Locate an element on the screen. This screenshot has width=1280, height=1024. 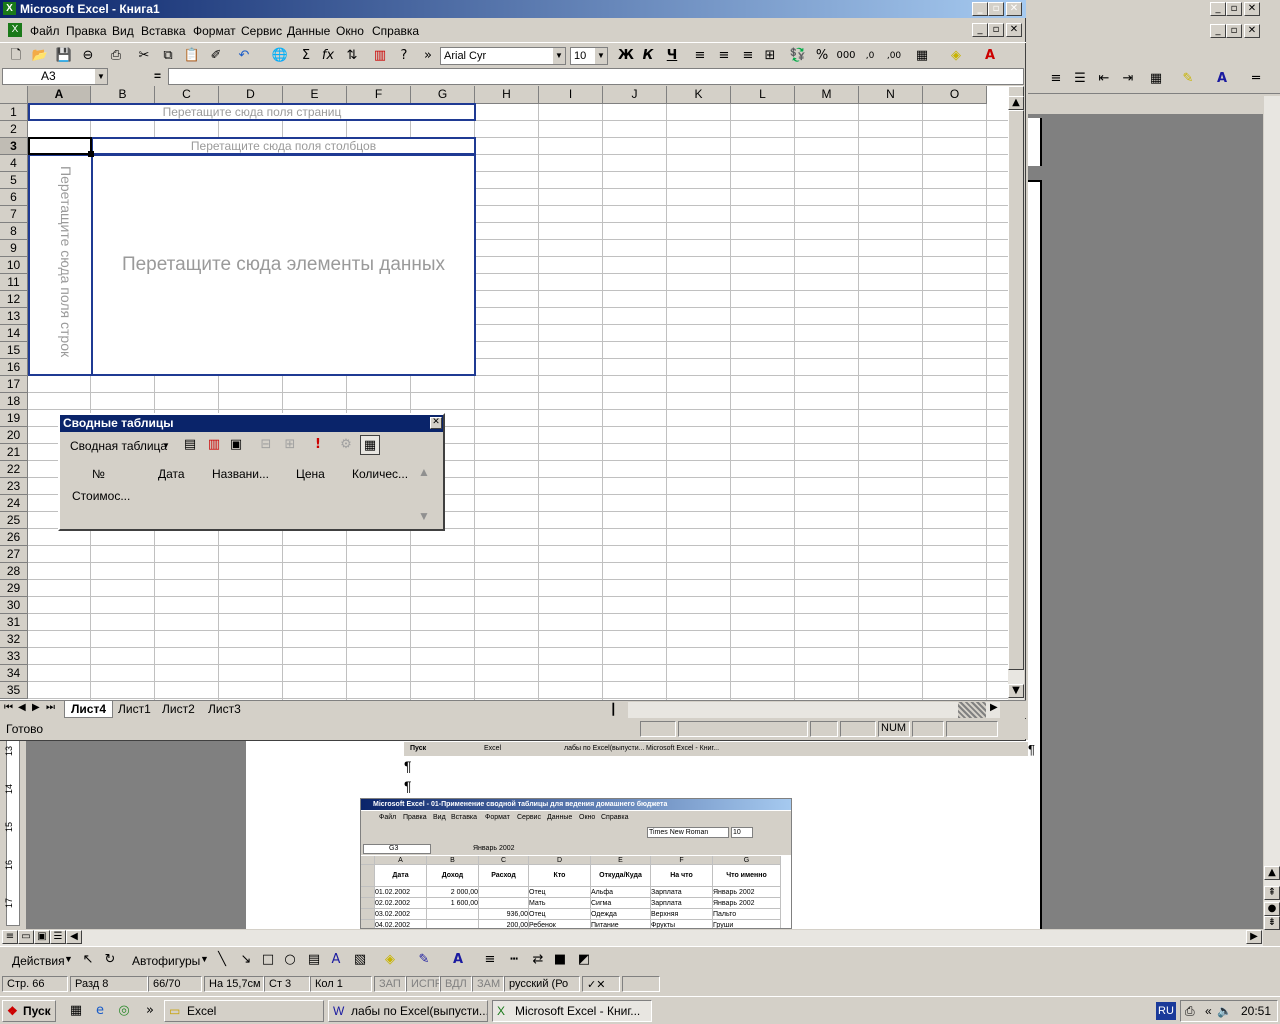
help-icon: ? is located at coordinates (404, 56).